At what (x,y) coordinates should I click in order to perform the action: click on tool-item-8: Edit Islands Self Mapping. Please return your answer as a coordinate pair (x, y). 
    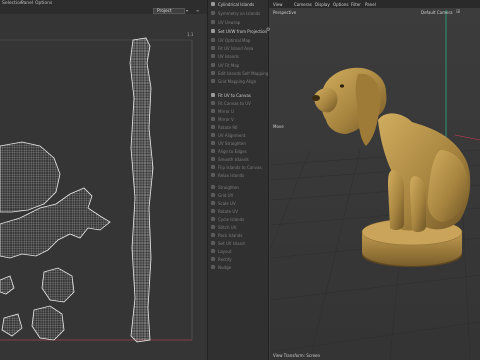
    Looking at the image, I should click on (239, 73).